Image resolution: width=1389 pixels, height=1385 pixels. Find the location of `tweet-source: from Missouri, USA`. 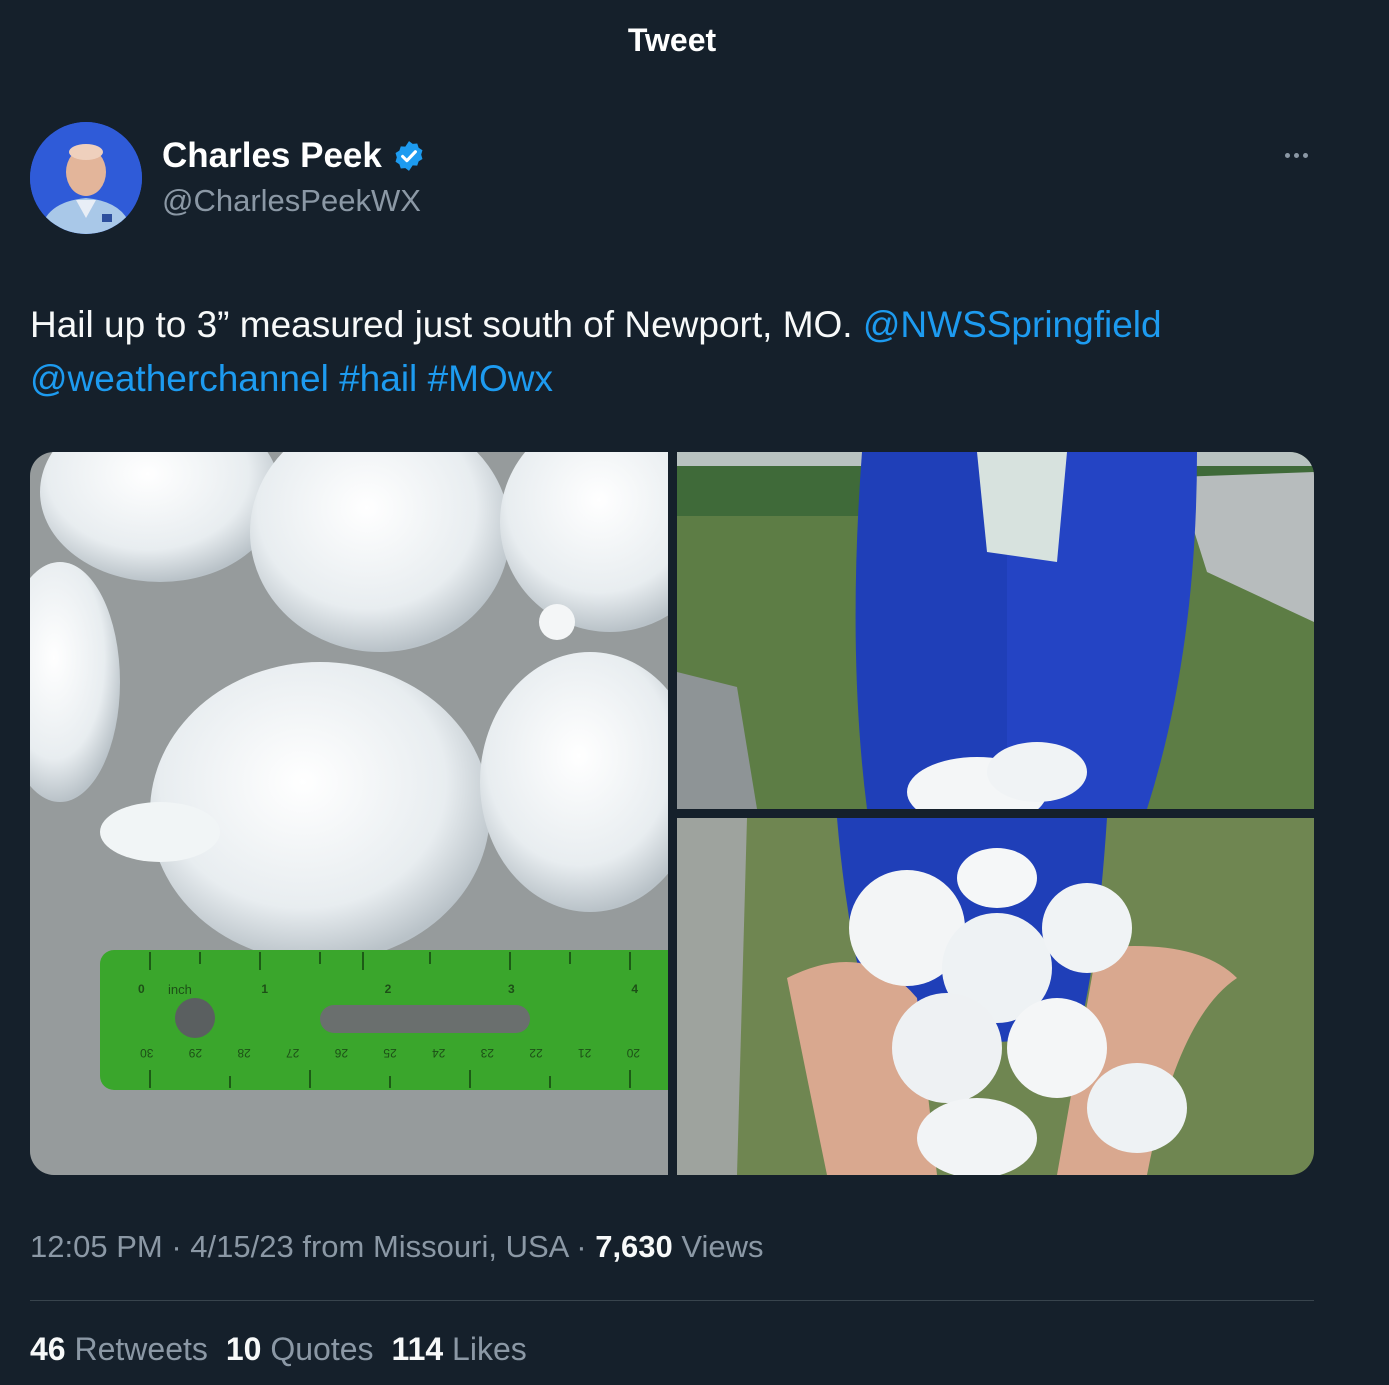

tweet-source: from Missouri, USA is located at coordinates (435, 1246).